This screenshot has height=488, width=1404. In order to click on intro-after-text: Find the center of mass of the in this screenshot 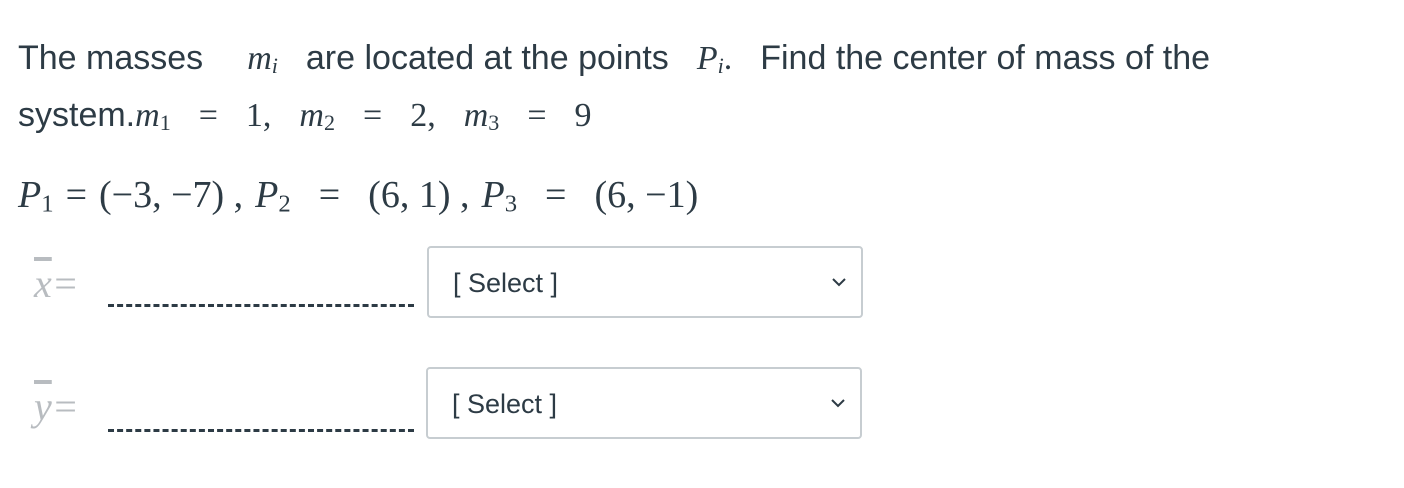, I will do `click(985, 58)`.